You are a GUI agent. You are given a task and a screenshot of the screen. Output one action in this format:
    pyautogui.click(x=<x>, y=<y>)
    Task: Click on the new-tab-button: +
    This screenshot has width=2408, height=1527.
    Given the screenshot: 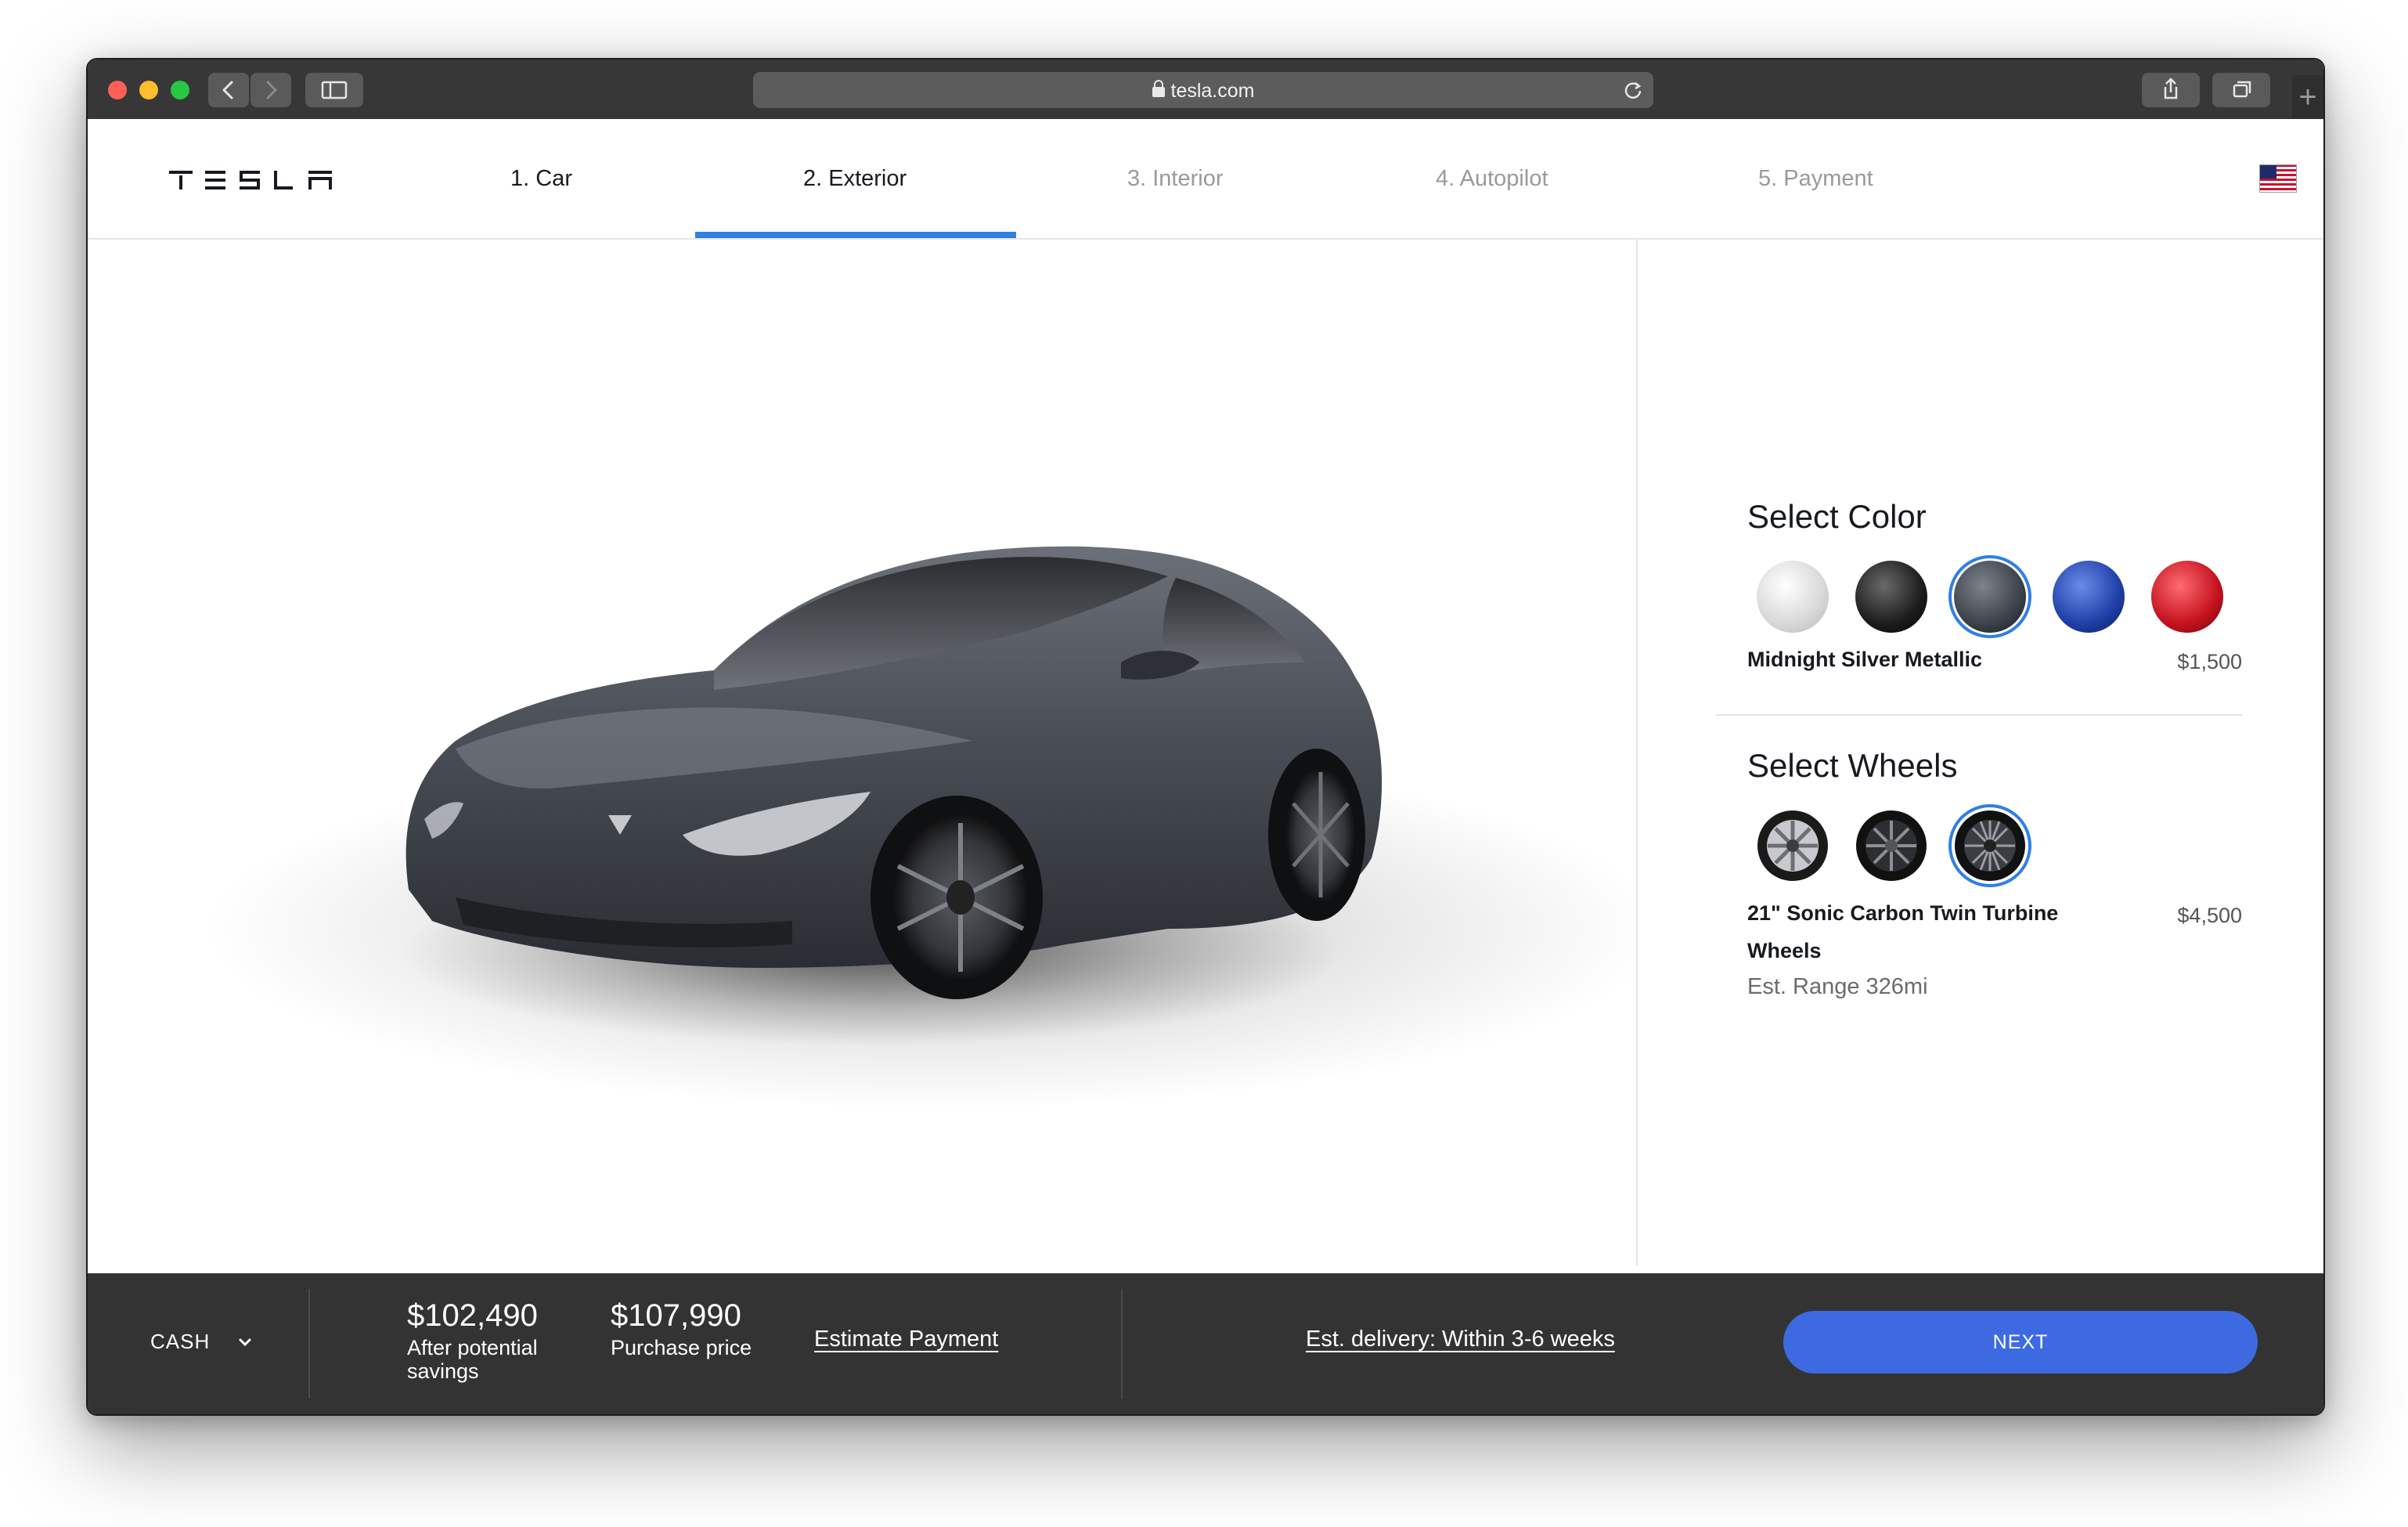 What is the action you would take?
    pyautogui.click(x=2307, y=97)
    